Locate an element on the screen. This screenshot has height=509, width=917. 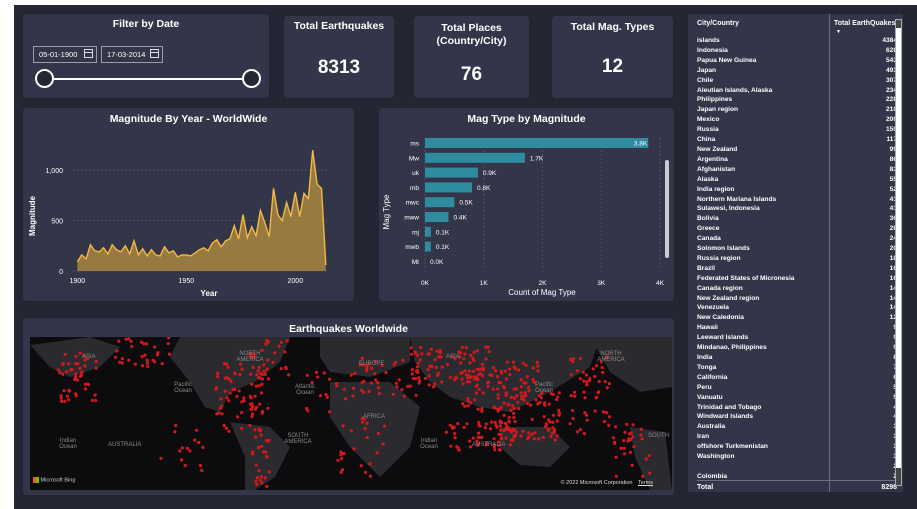
table-row: California6 is located at coordinates (797, 378).